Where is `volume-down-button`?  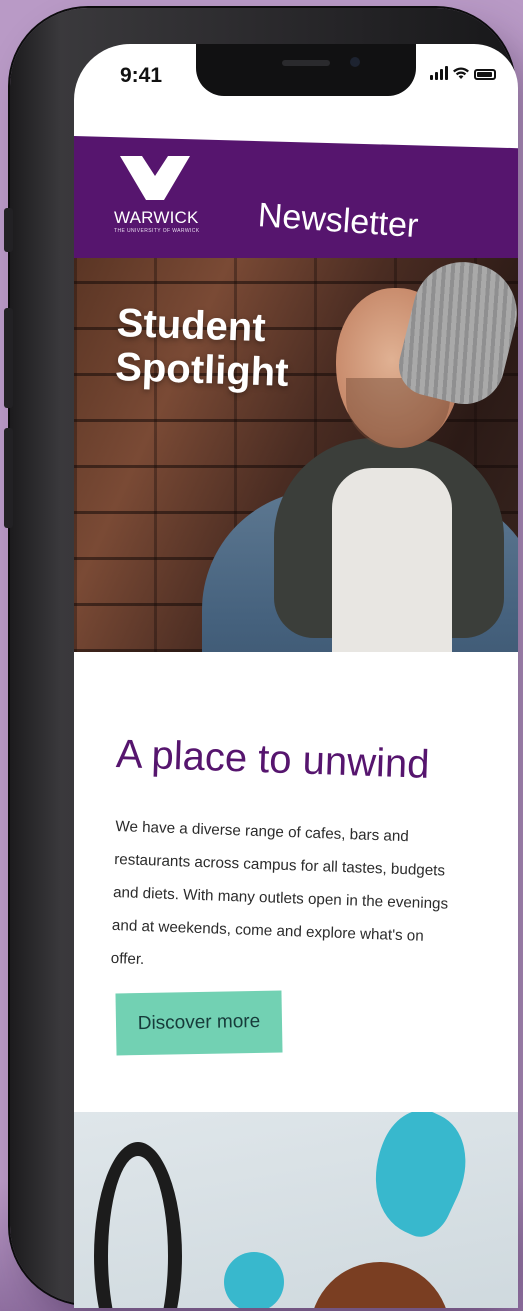 volume-down-button is located at coordinates (8, 478).